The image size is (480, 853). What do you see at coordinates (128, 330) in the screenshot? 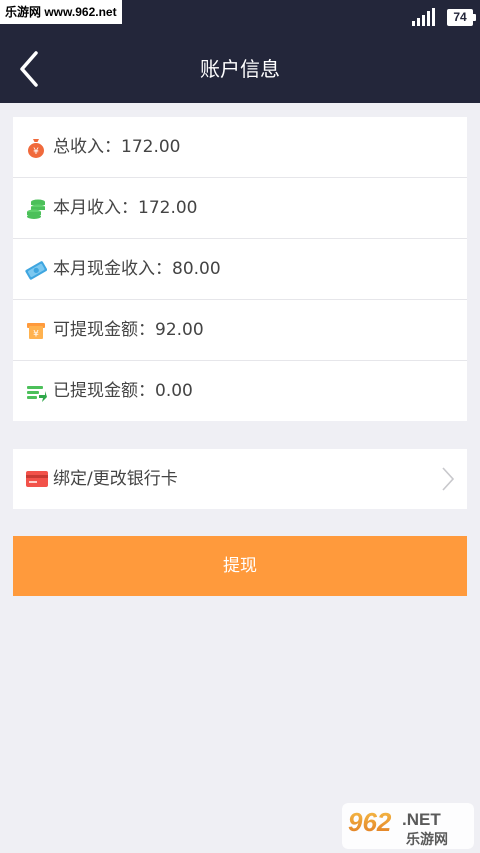
I see `stat-label: 可提现金额：92.00` at bounding box center [128, 330].